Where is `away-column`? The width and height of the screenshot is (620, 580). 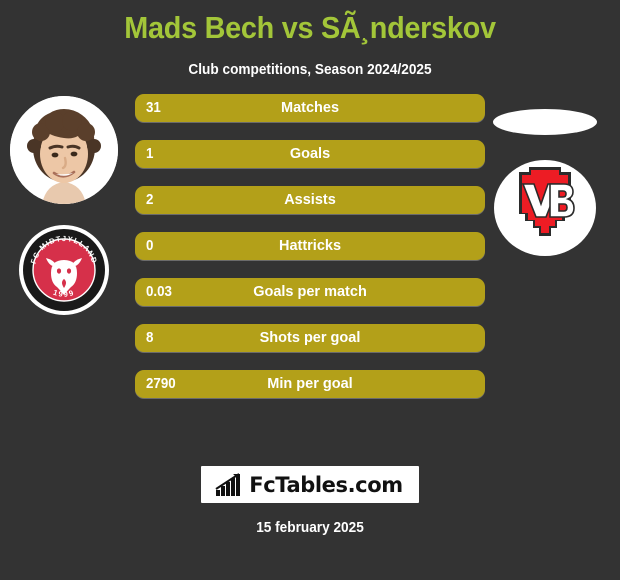 away-column is located at coordinates (552, 254).